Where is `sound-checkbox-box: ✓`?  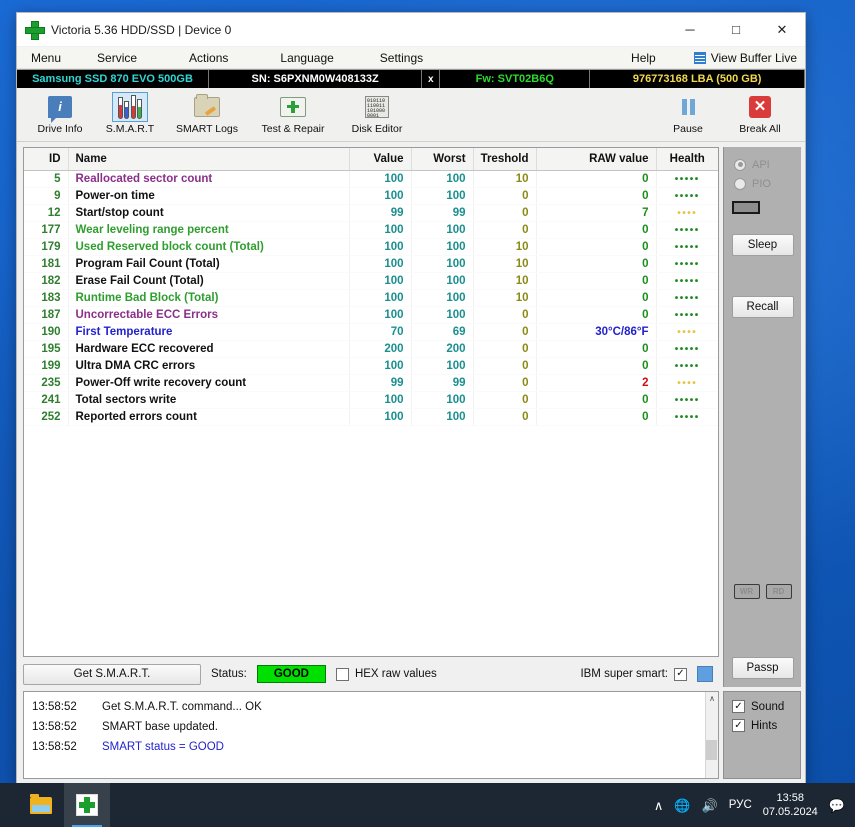
sound-checkbox-box: ✓ is located at coordinates (738, 706).